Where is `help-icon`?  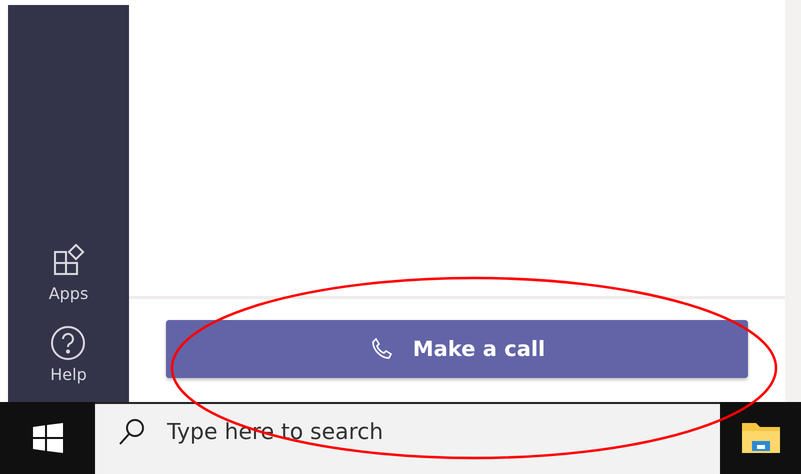 help-icon is located at coordinates (68, 343).